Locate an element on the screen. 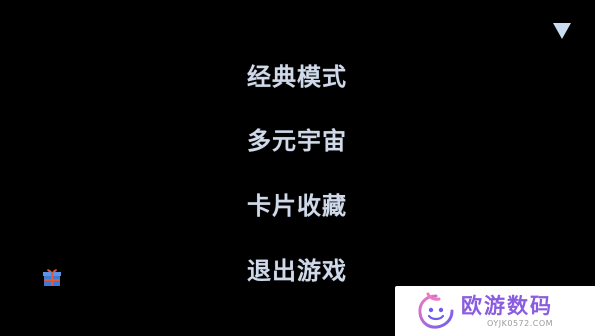 This screenshot has height=336, width=595. watermark-name: 欧游数码 is located at coordinates (507, 306).